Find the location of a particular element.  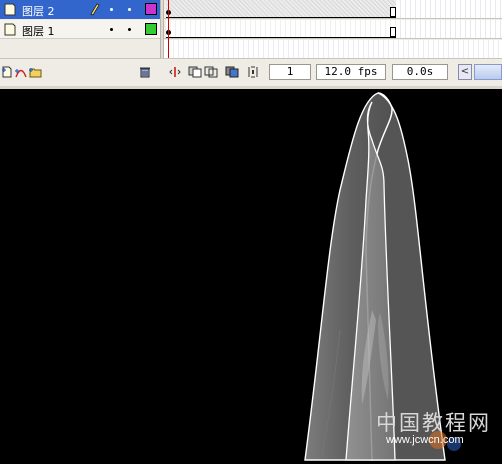

onion-skin-outlines-icon is located at coordinates (211, 71).